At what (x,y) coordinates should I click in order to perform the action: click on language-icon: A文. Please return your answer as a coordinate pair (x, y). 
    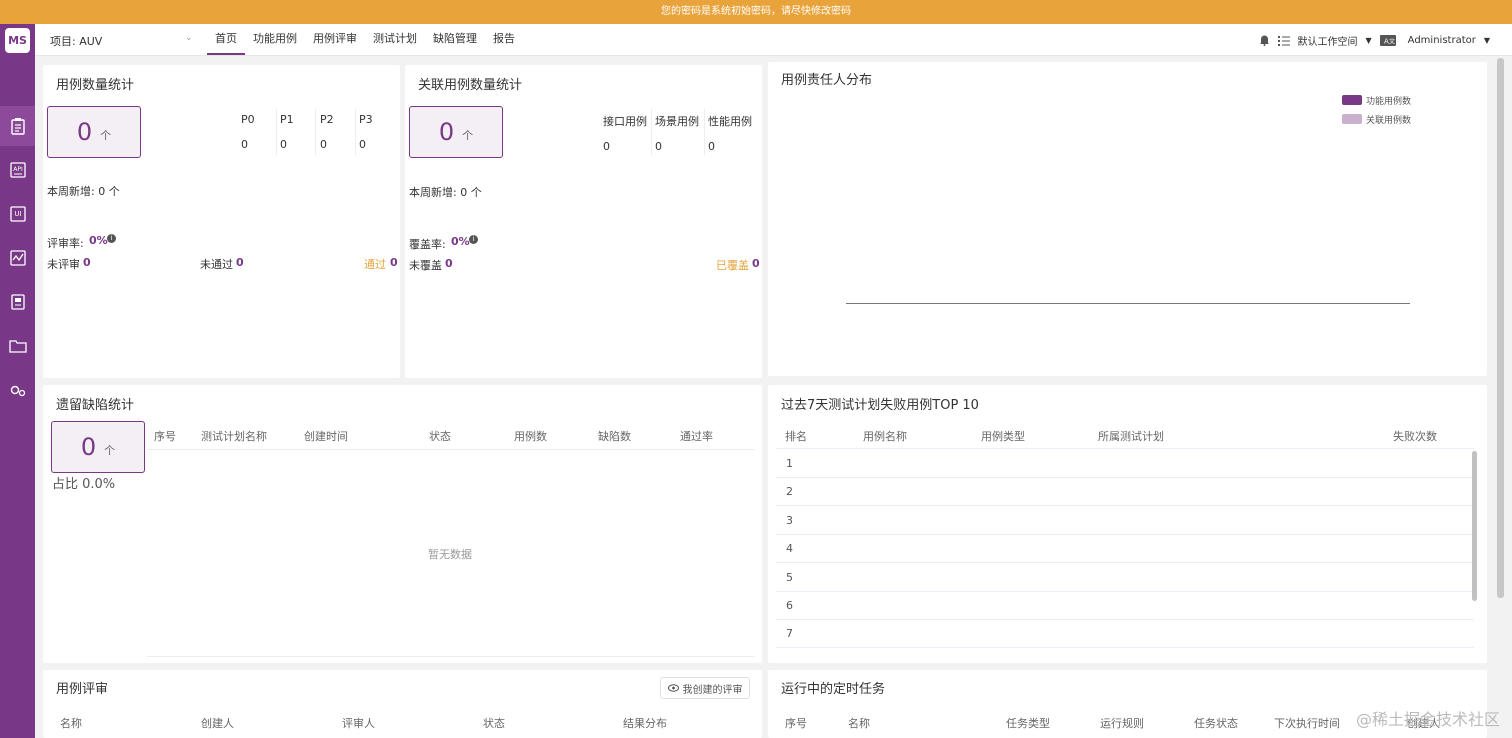
    Looking at the image, I should click on (1387, 40).